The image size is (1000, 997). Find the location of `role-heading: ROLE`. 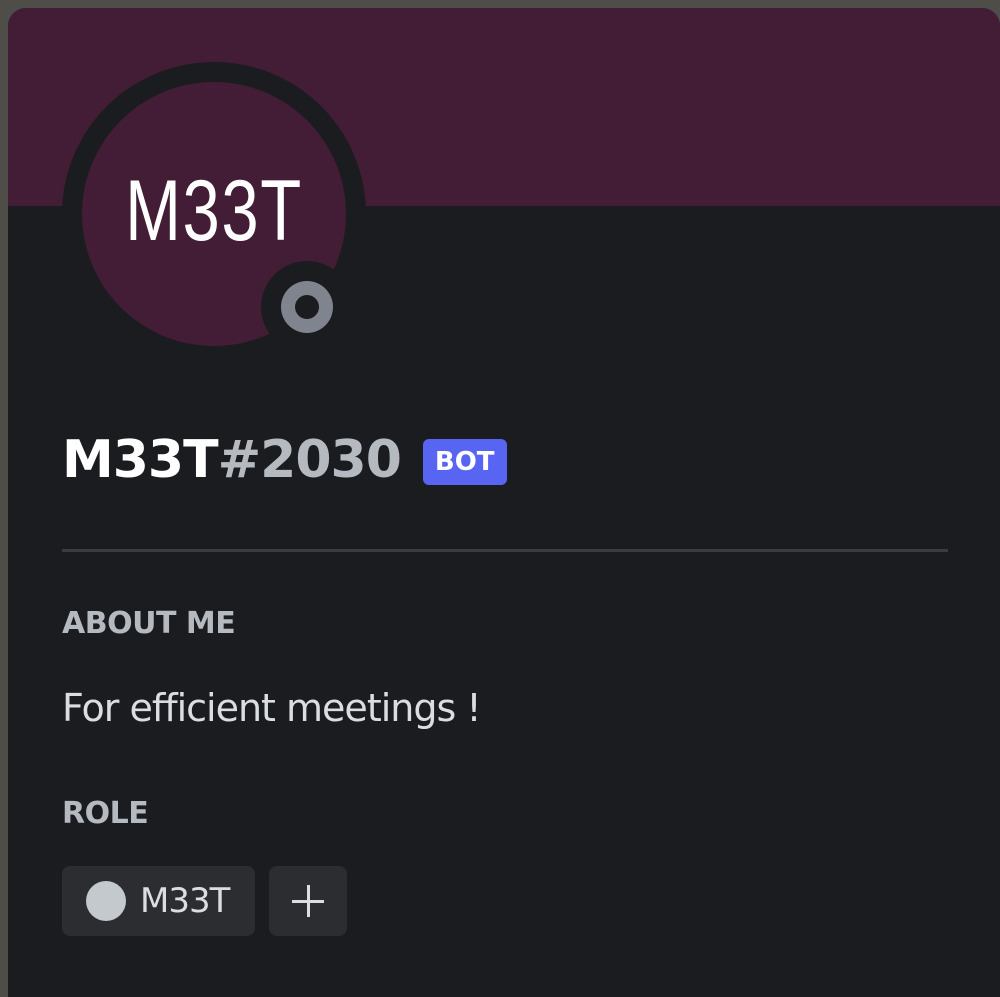

role-heading: ROLE is located at coordinates (105, 813).